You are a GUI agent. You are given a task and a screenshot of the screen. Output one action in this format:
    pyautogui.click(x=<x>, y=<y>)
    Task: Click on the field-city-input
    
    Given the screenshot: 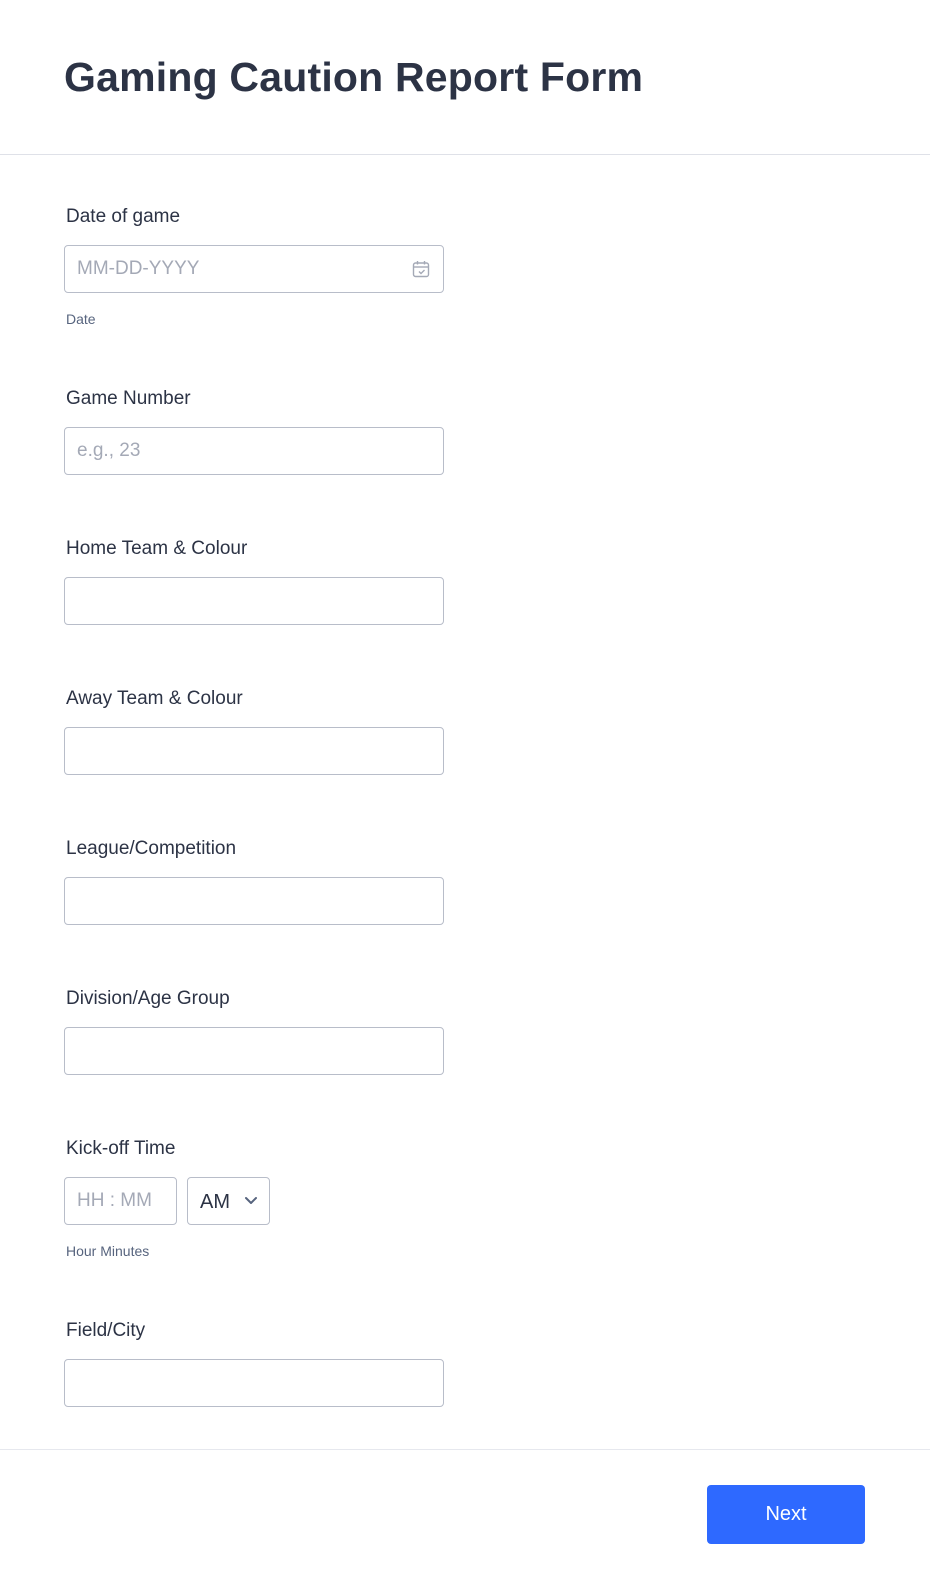 What is the action you would take?
    pyautogui.click(x=254, y=1383)
    